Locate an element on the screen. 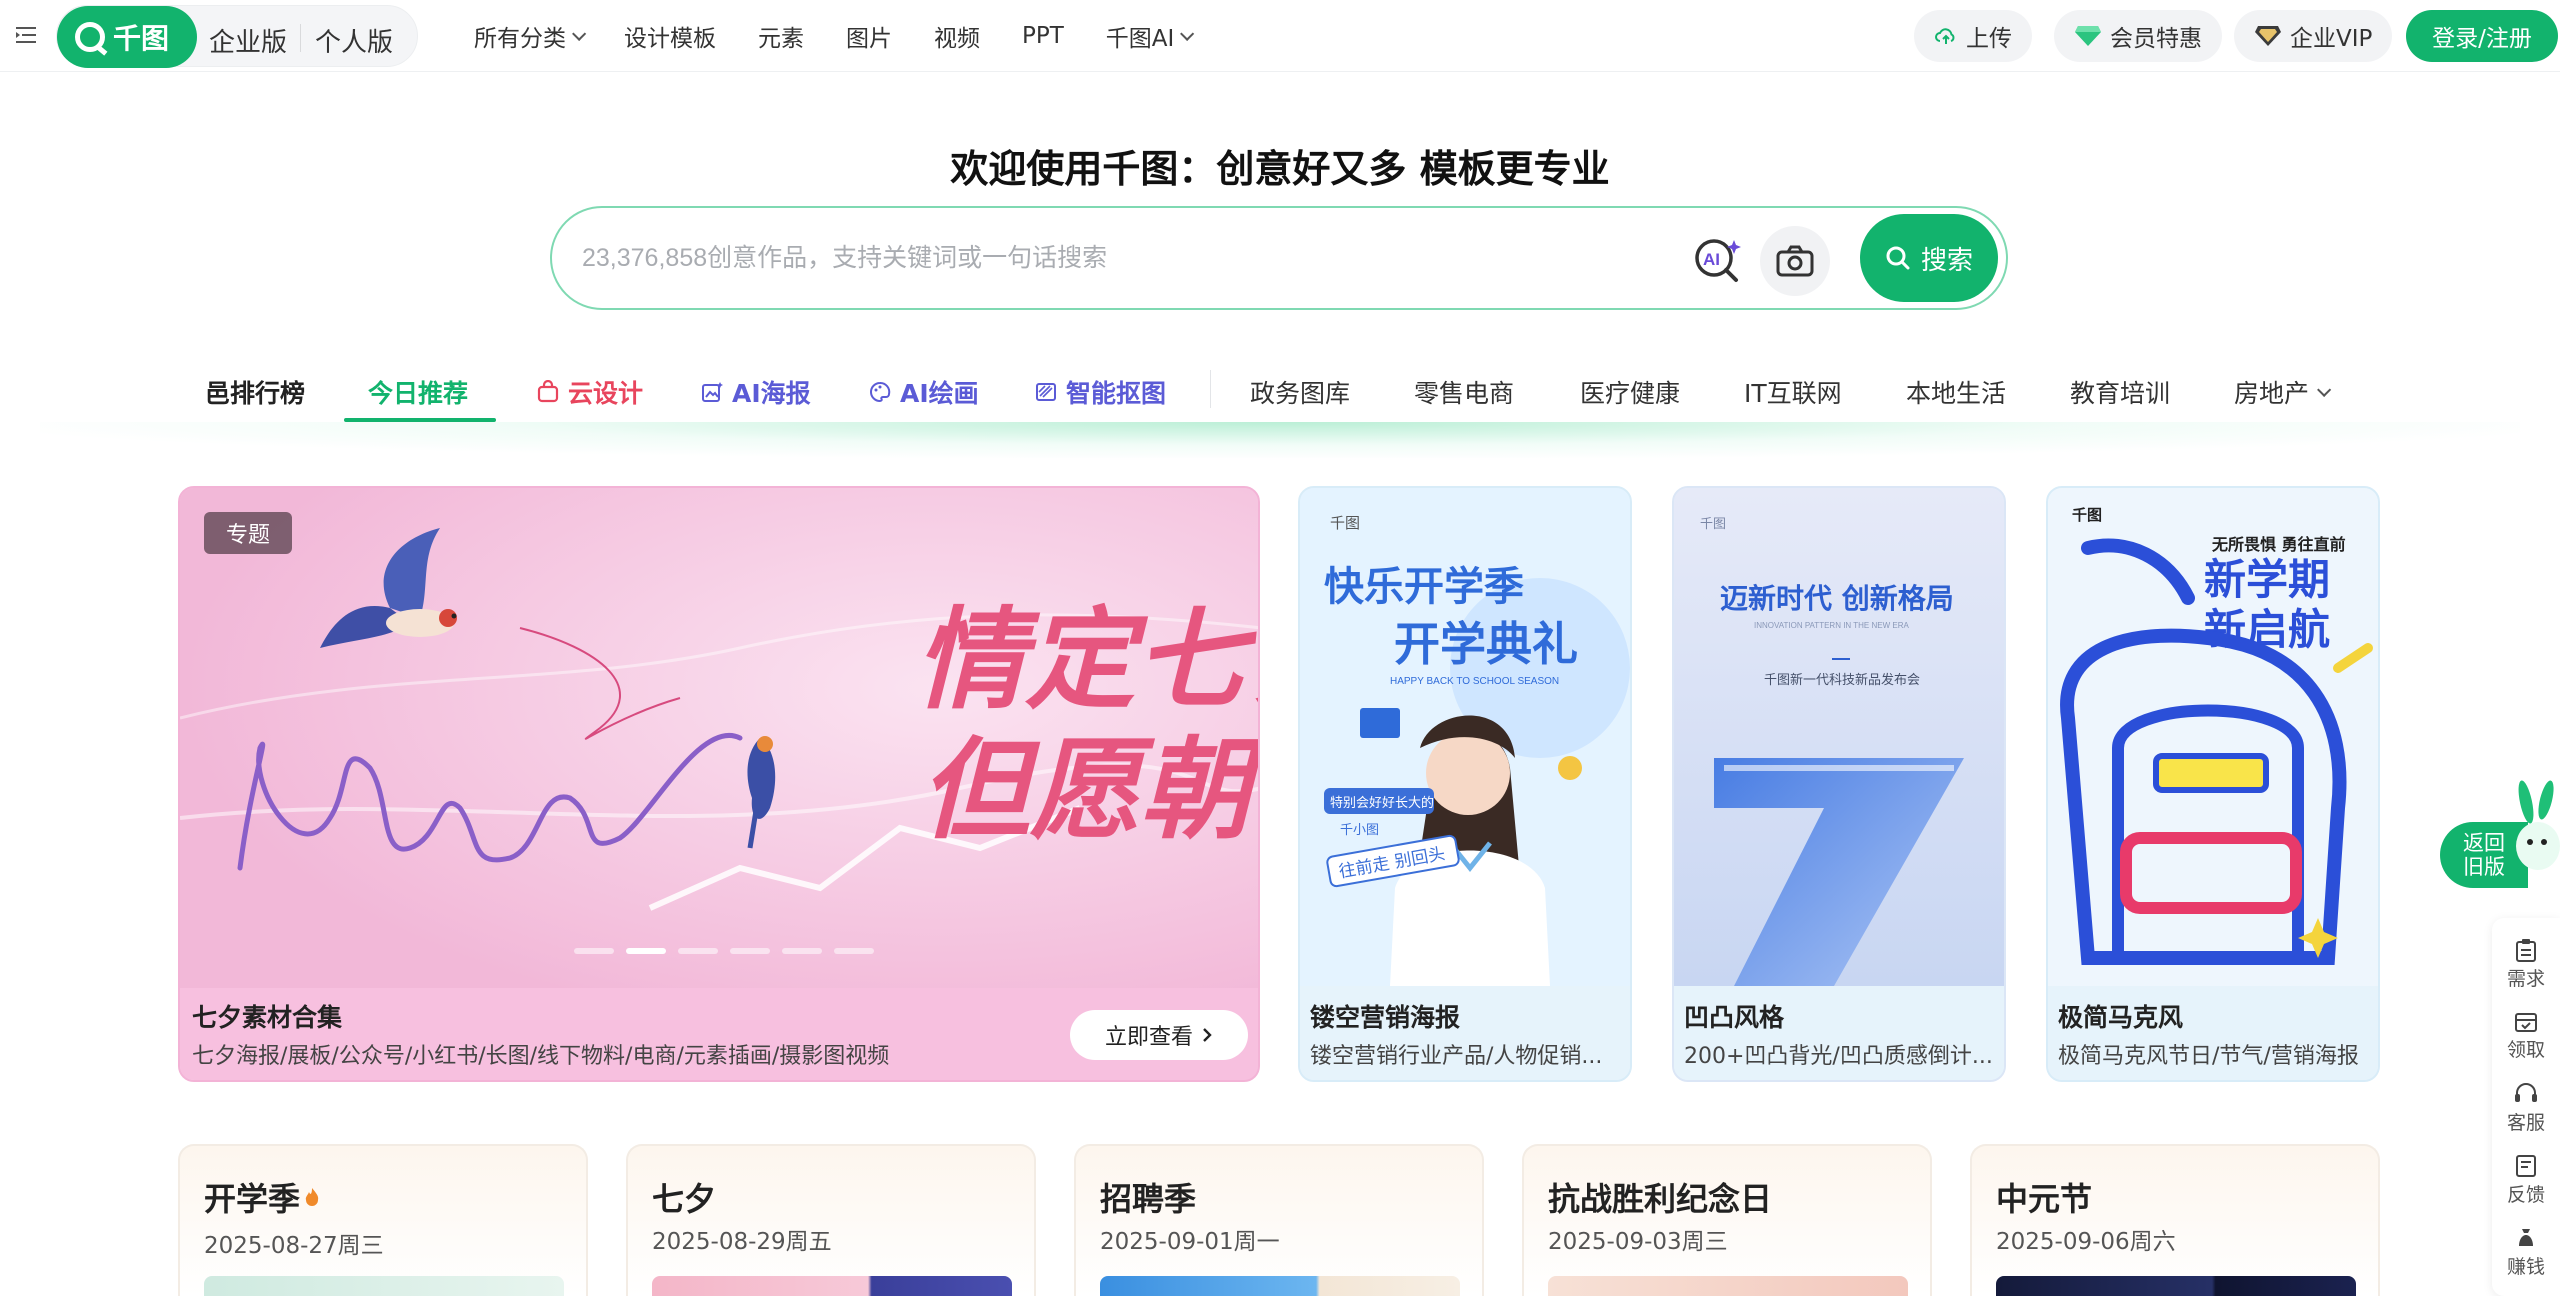  feedback-icon is located at coordinates (2526, 1165).